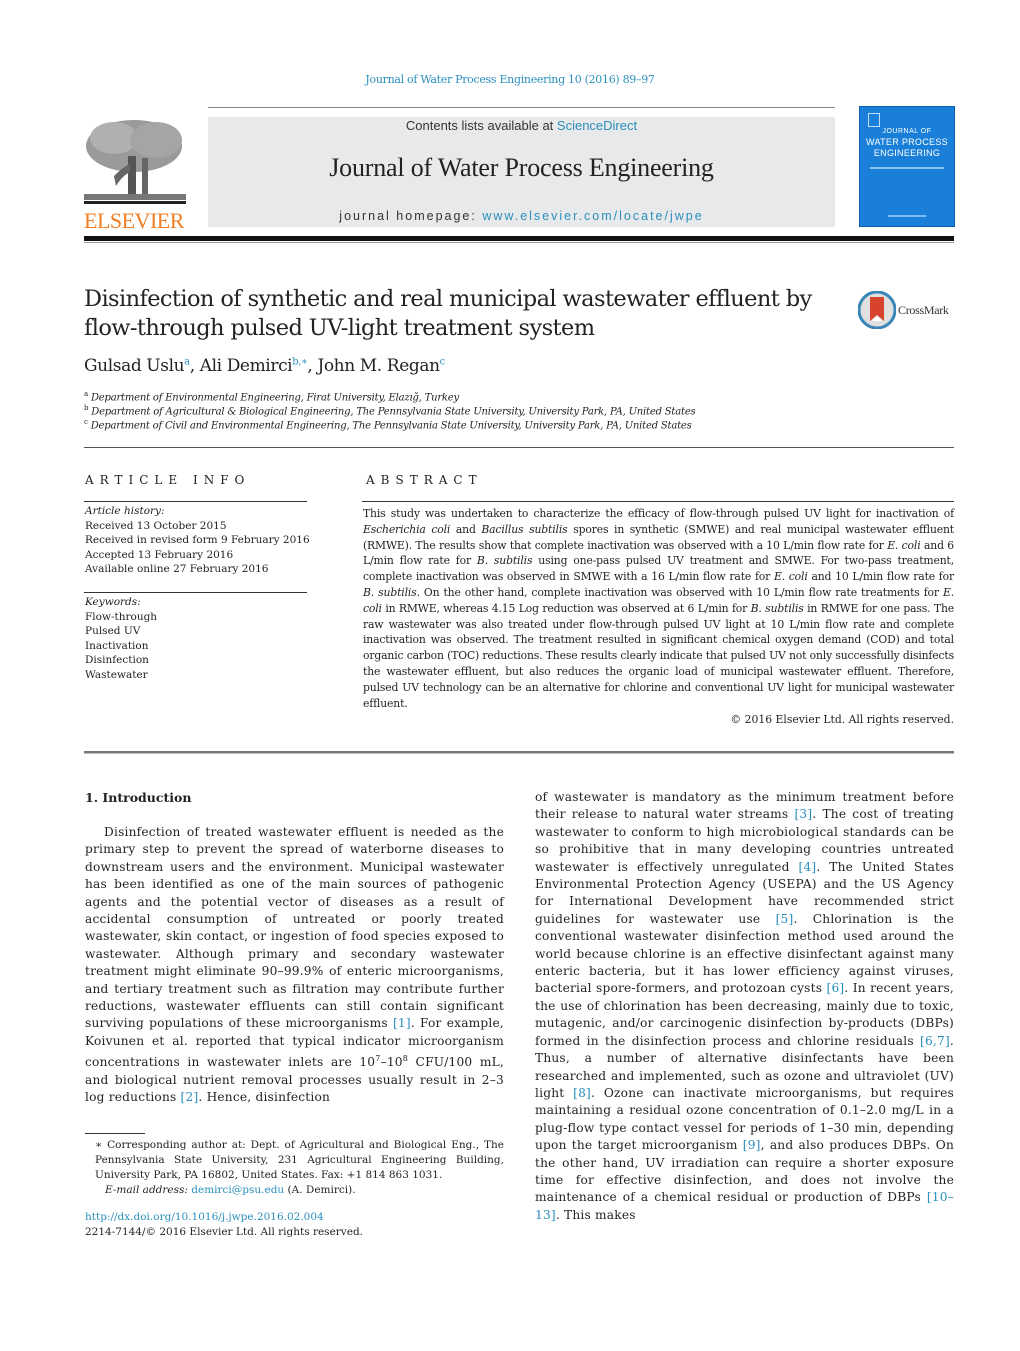 This screenshot has width=1020, height=1351. I want to click on abstract-heading: ABSTRACT, so click(424, 480).